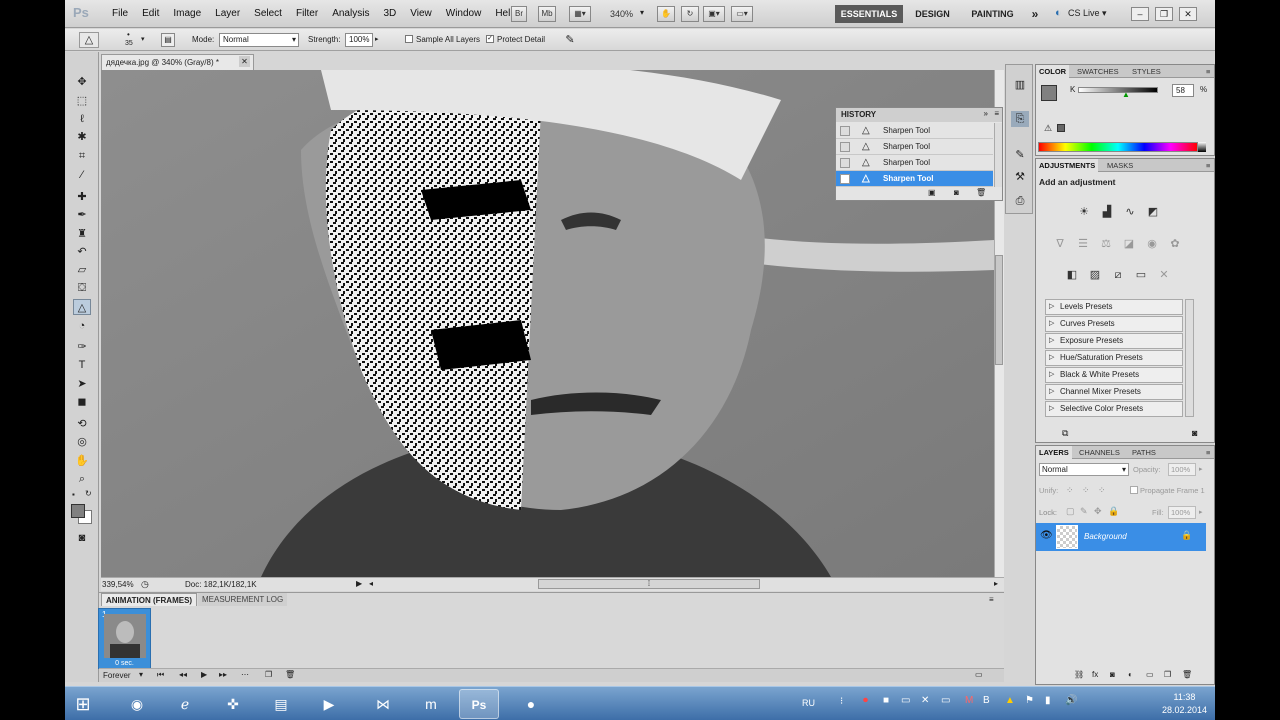 The width and height of the screenshot is (1280, 720). I want to click on channel-mixer-icon: ✿, so click(1175, 244).